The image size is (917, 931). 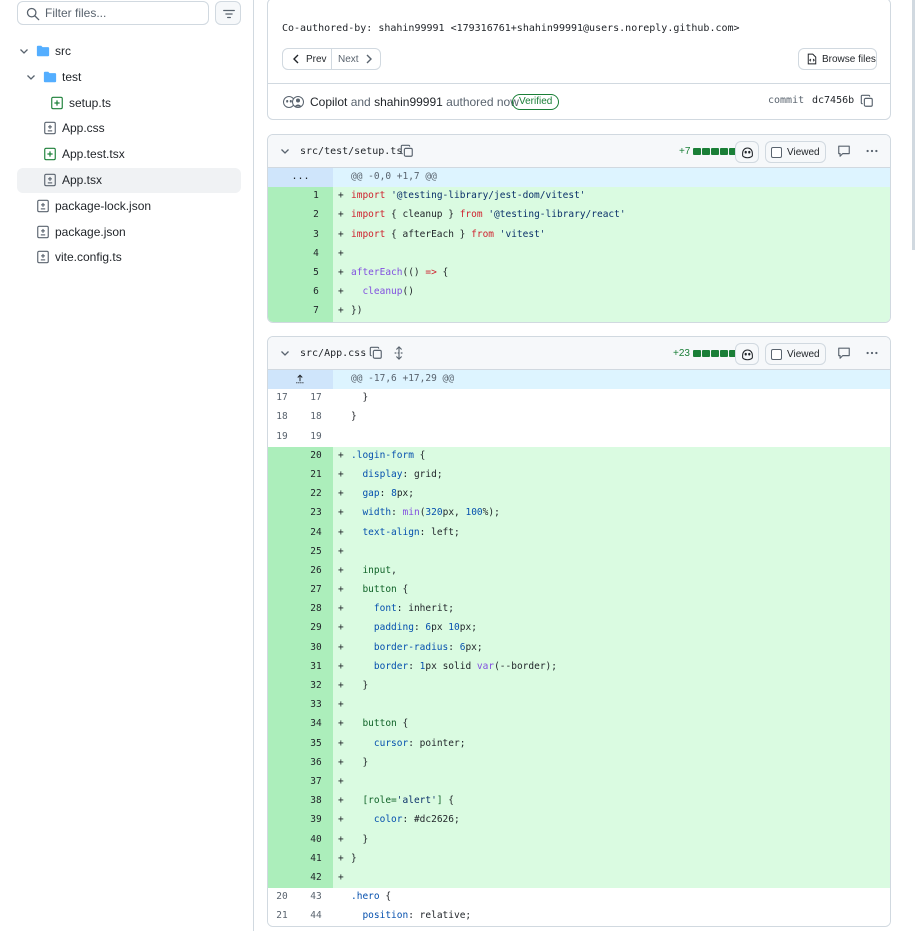 I want to click on added-line: 37 +, so click(x=579, y=782).